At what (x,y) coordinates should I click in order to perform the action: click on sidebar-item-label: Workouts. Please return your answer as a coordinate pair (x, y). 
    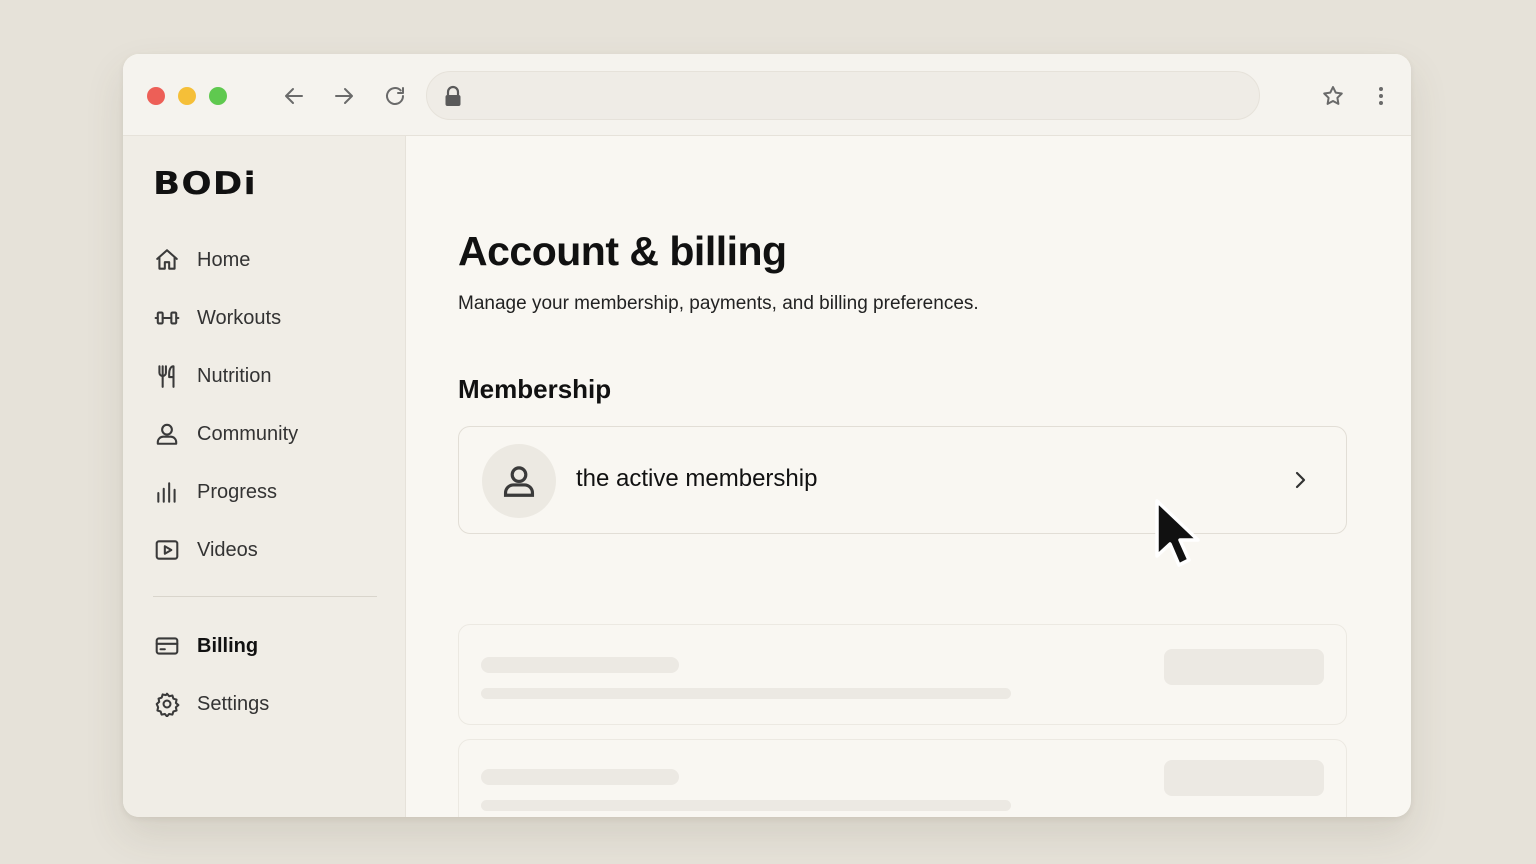
    Looking at the image, I should click on (239, 317).